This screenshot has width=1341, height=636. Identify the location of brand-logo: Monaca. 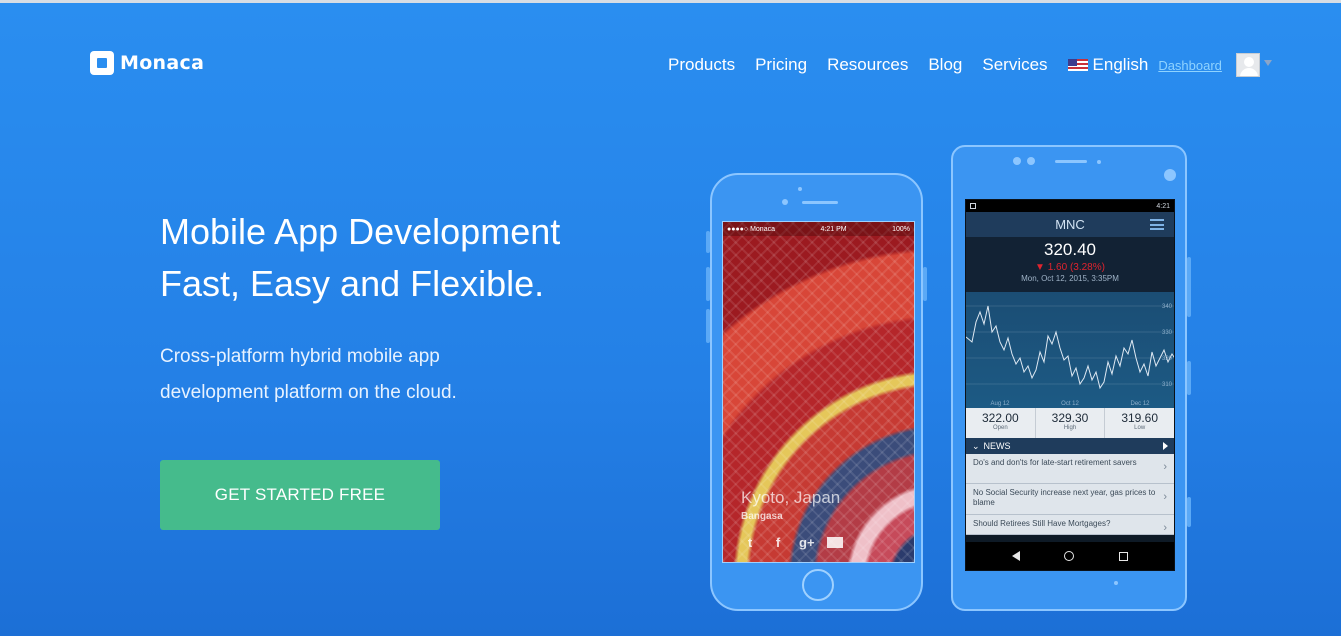
(147, 63).